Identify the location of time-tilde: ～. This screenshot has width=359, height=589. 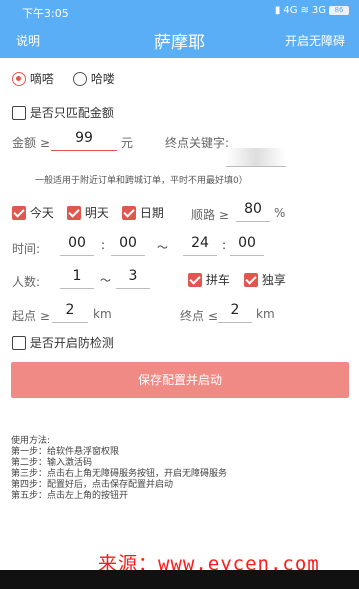
(162, 247).